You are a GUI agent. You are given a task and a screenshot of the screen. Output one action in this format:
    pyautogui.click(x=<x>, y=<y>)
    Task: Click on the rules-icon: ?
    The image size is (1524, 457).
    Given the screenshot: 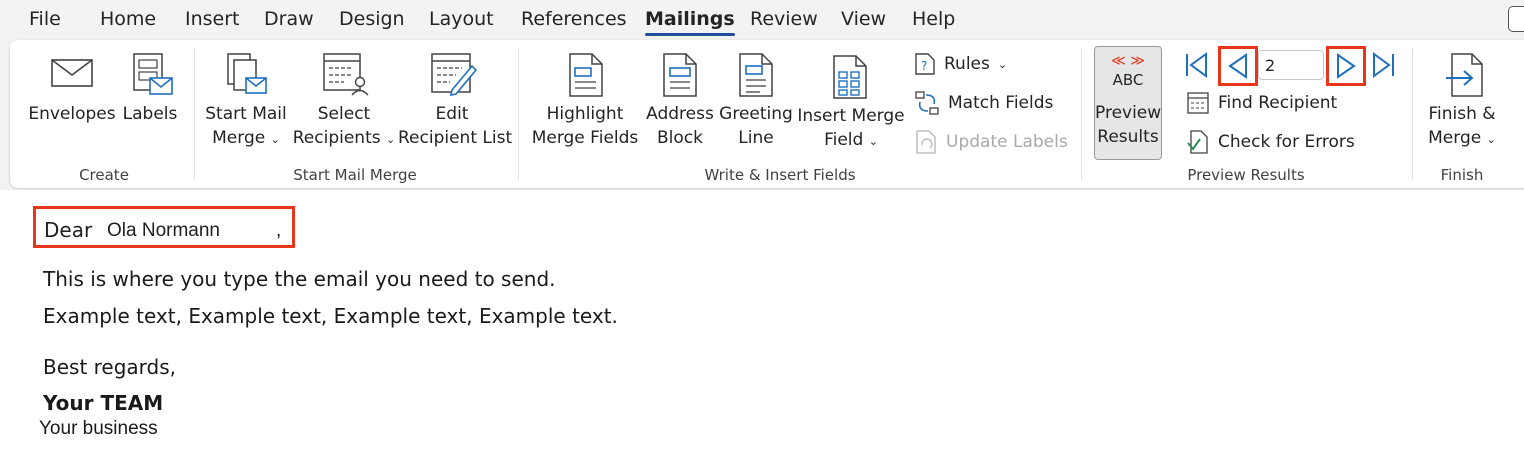 What is the action you would take?
    pyautogui.click(x=925, y=64)
    